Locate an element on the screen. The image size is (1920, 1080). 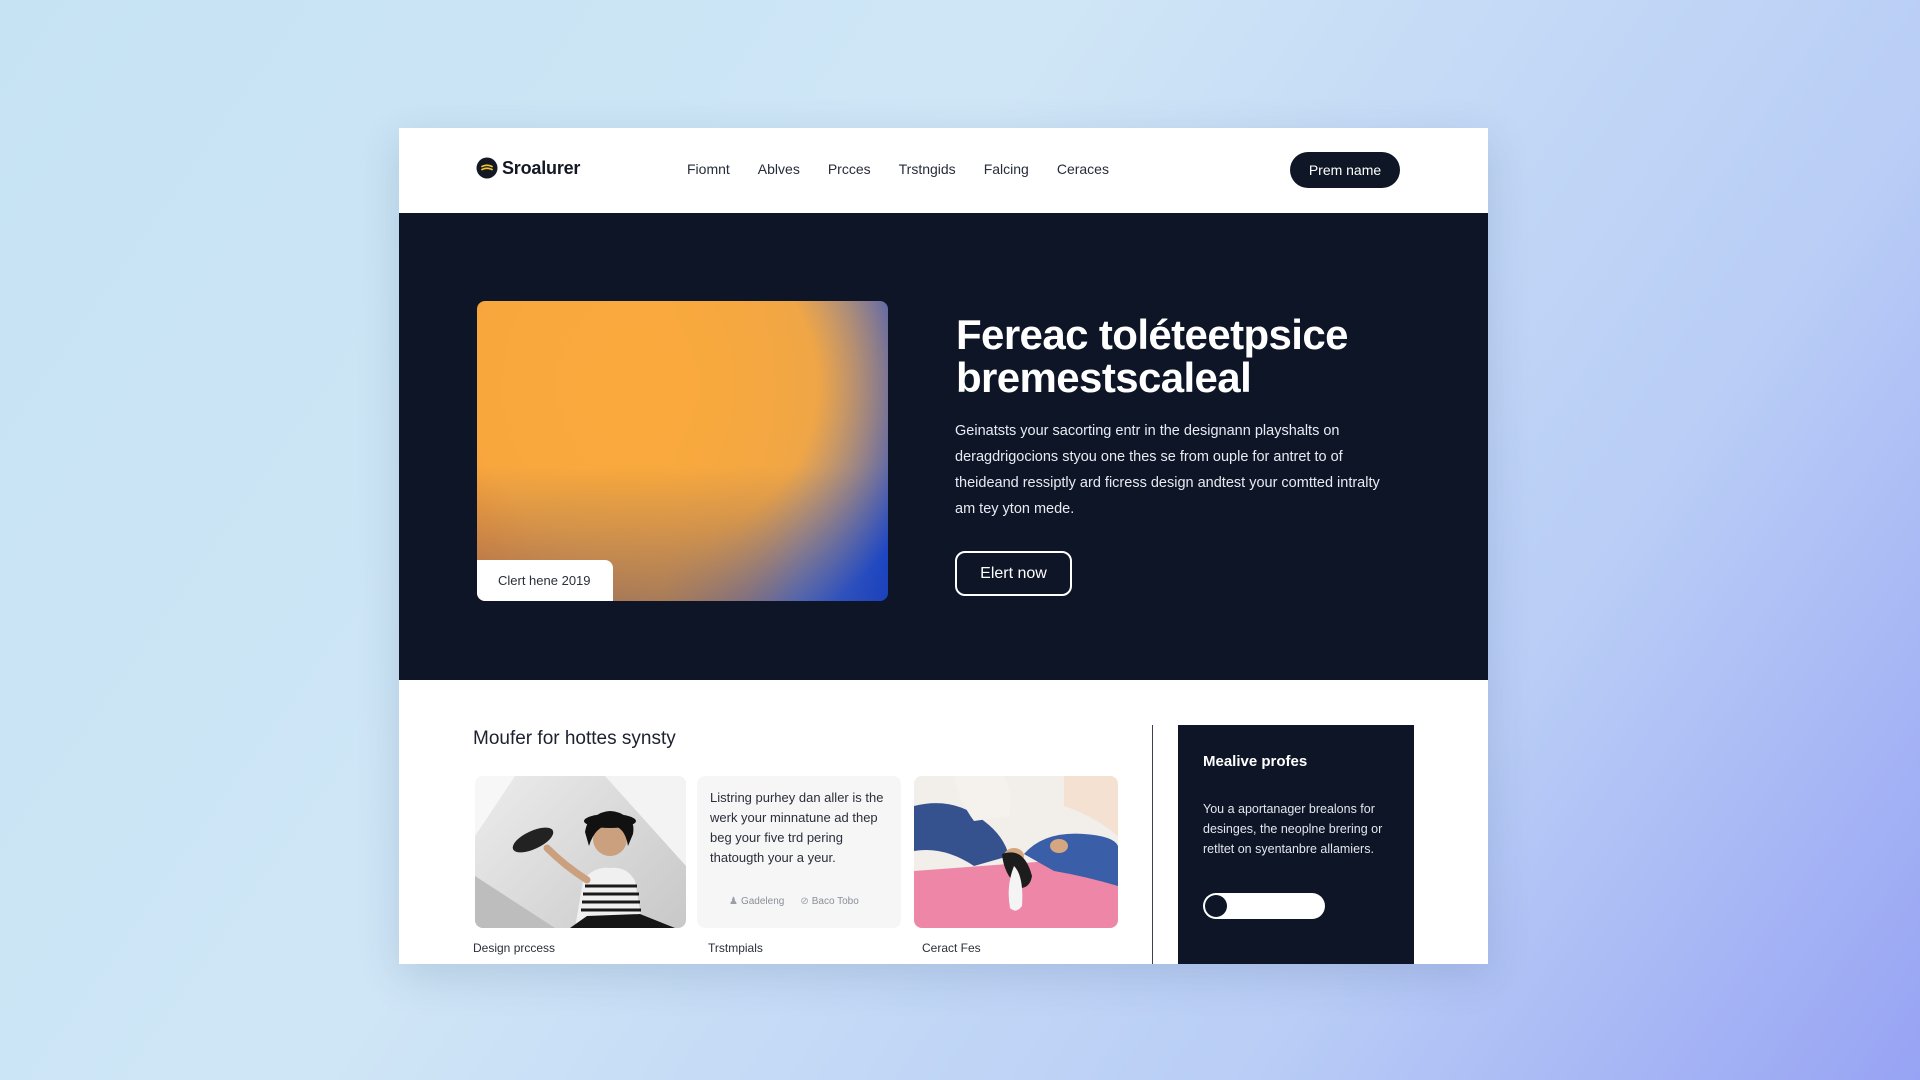
author-item: ♟ Gadeleng is located at coordinates (756, 901).